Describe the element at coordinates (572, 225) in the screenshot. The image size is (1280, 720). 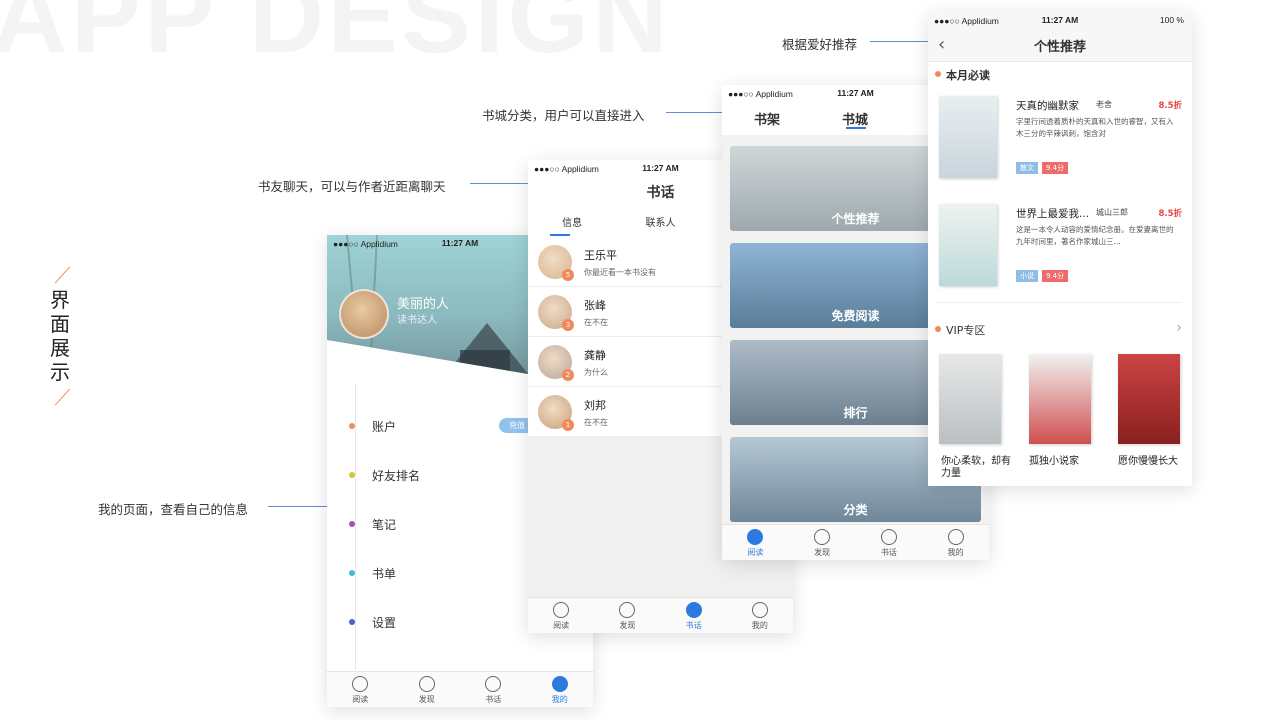
I see `chat-tab: 信息` at that location.